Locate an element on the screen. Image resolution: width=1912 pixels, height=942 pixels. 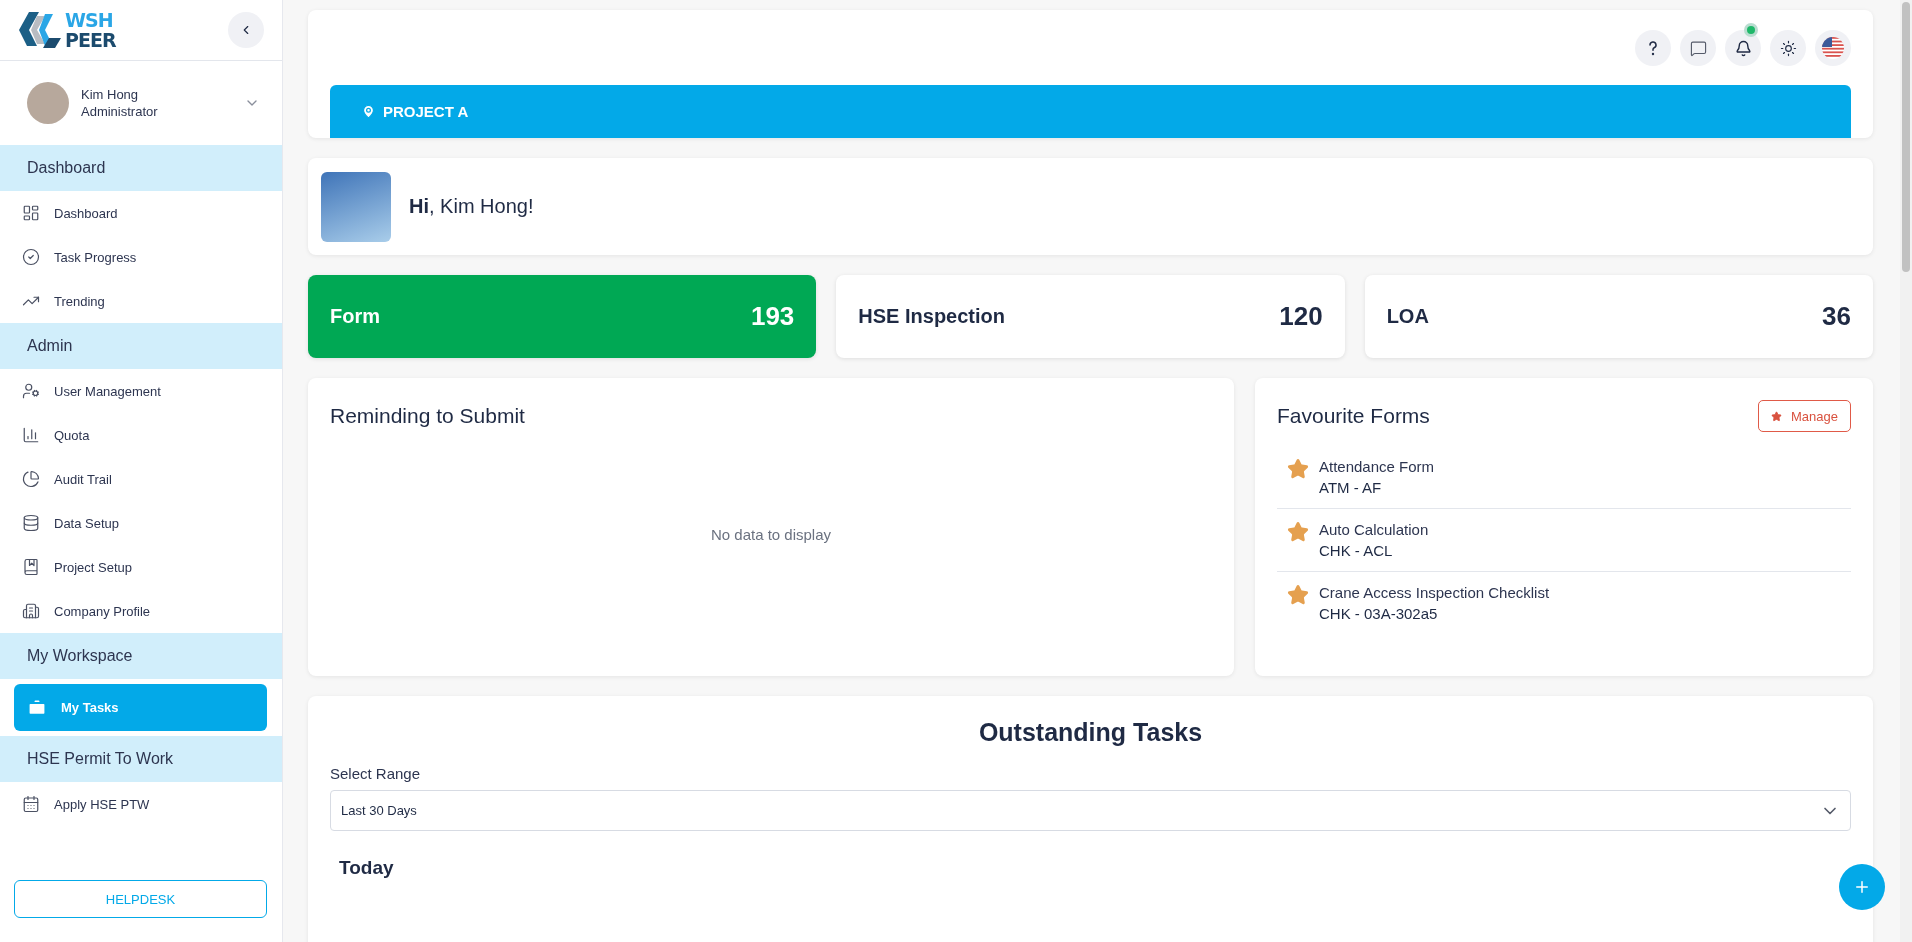
sidebar-item: Dashboard is located at coordinates (141, 213).